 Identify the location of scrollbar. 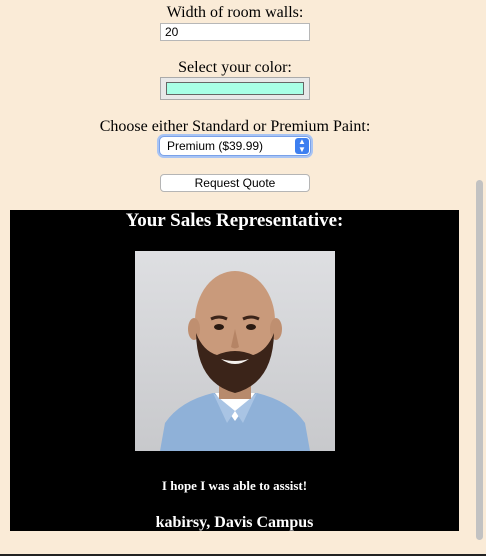
(478, 278).